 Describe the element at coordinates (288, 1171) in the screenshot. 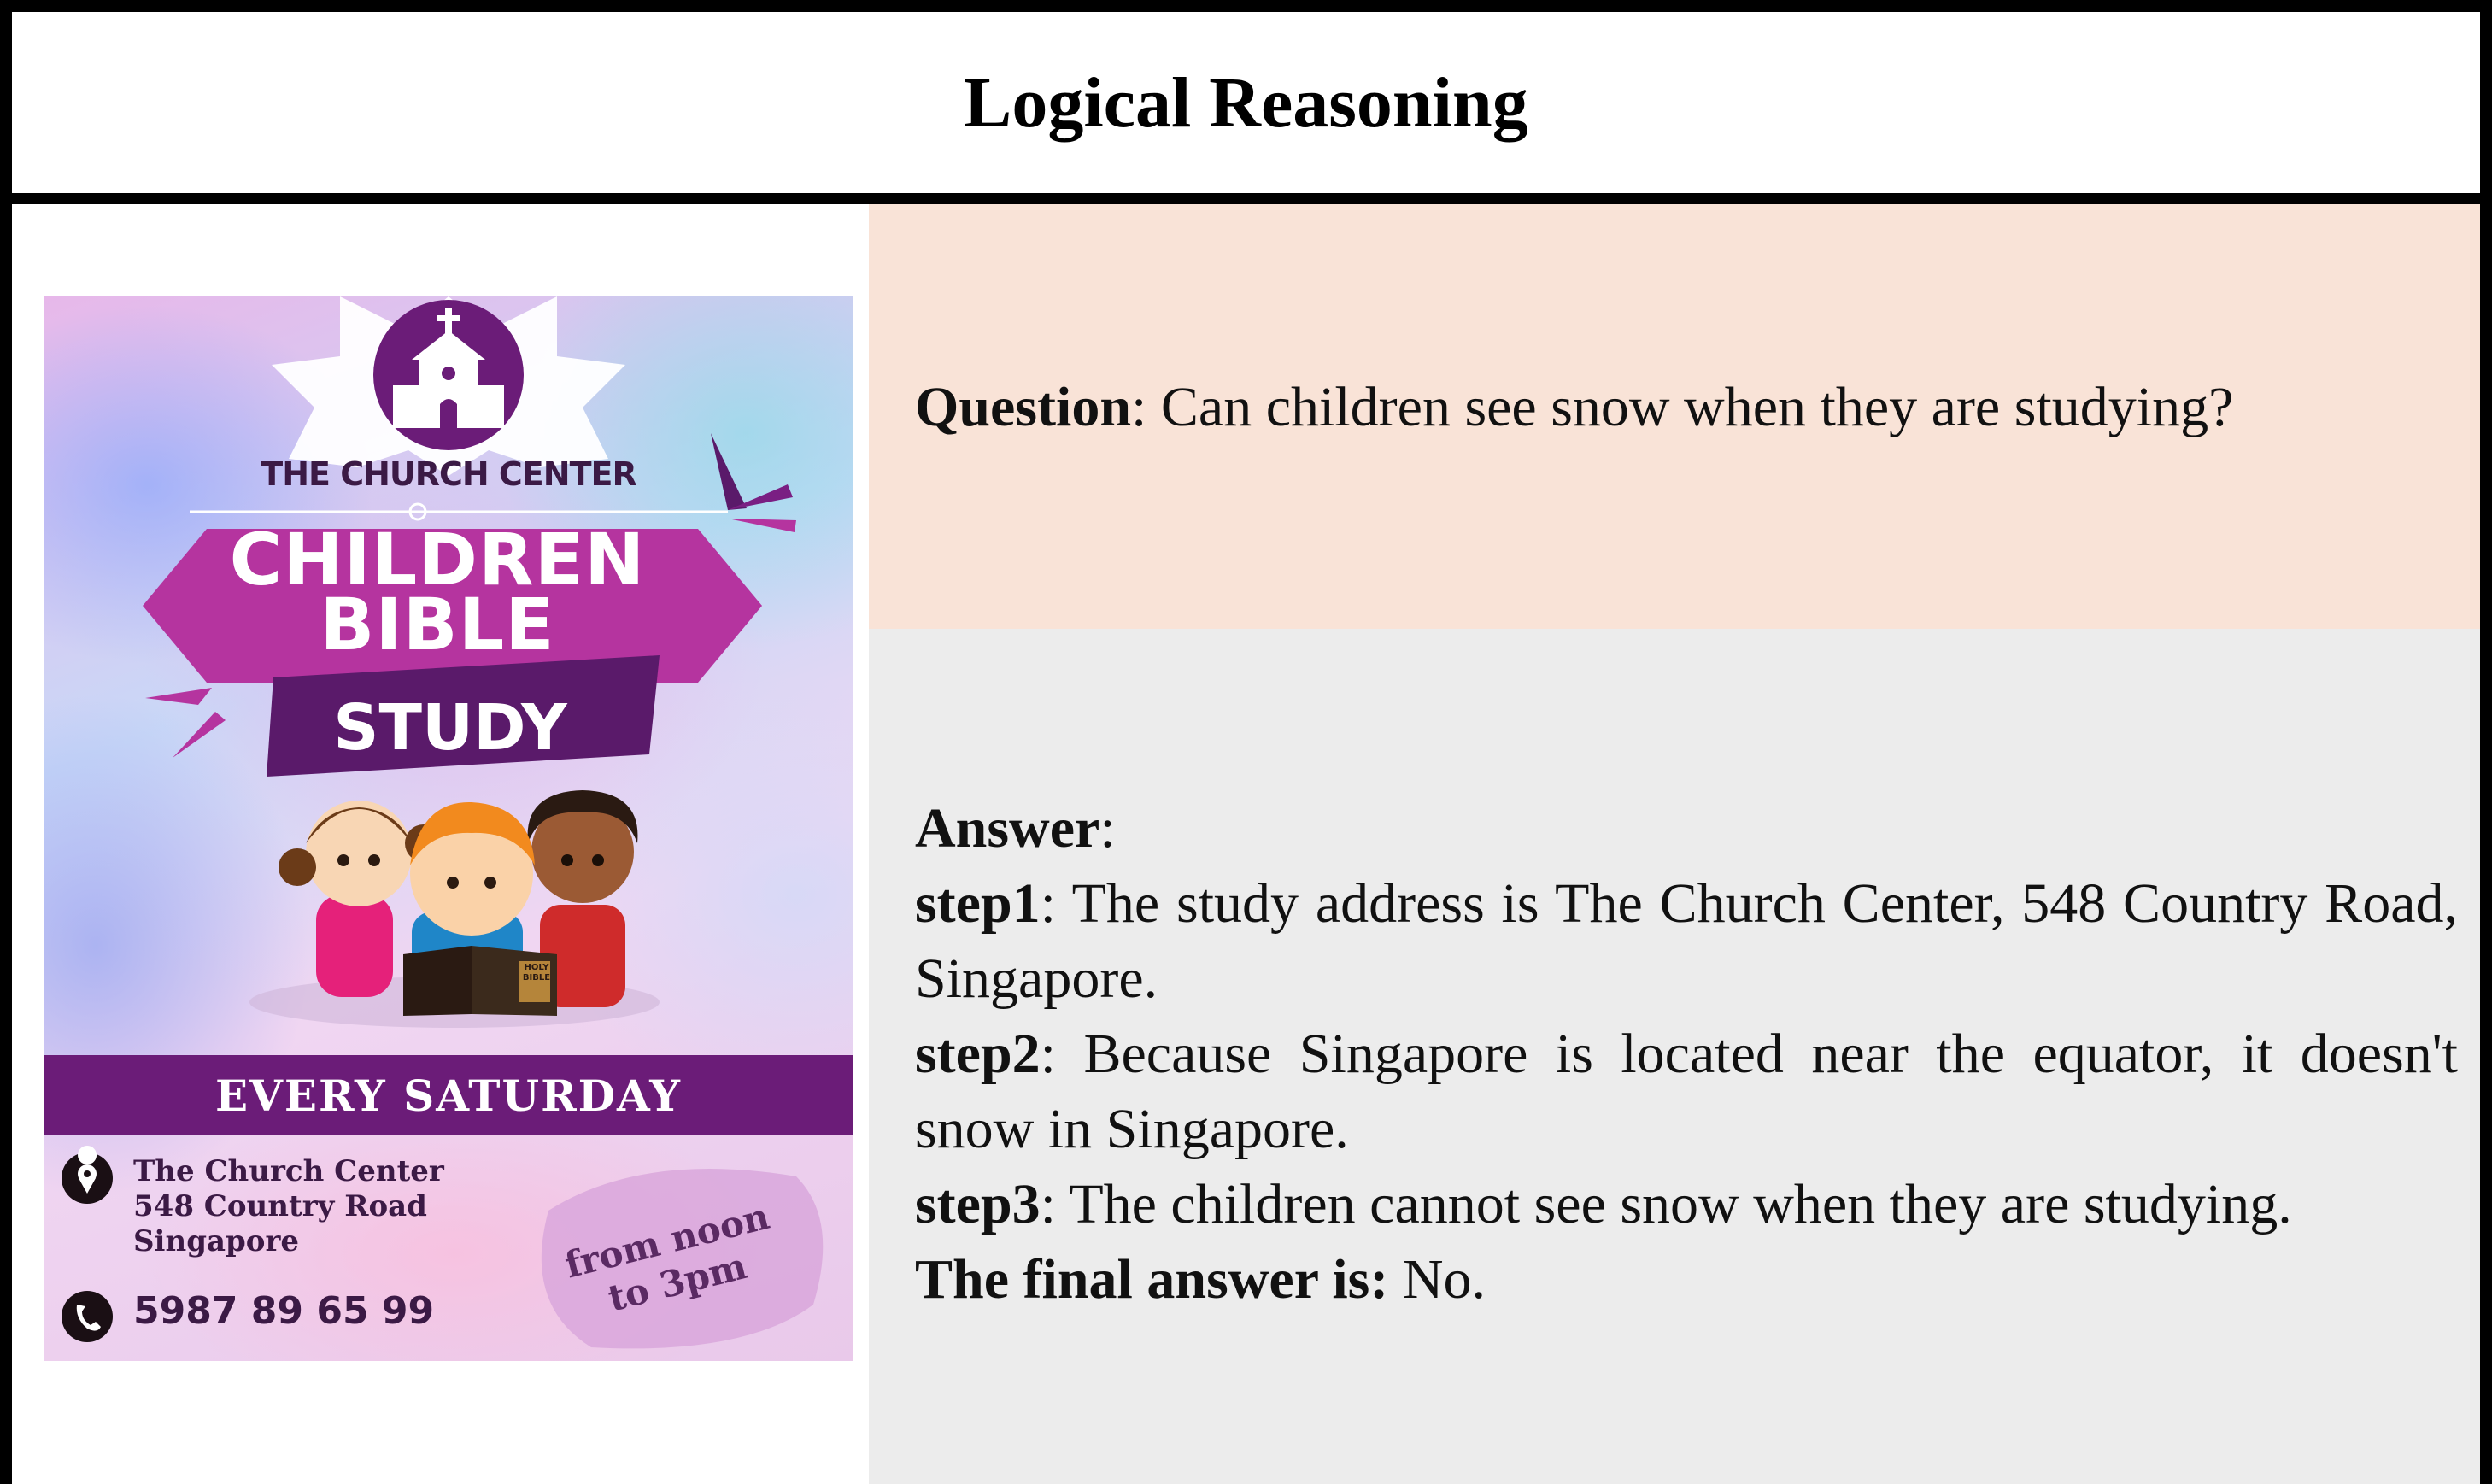

I see `address-line1: The Church Center` at that location.